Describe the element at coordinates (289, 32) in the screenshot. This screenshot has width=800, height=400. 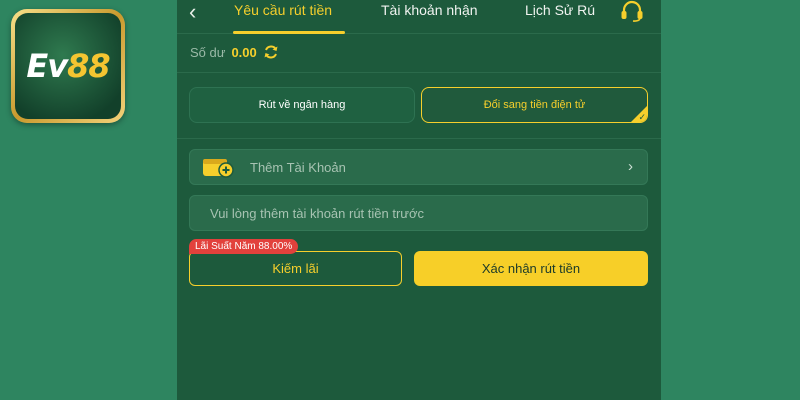
I see `active-tab-indicator` at that location.